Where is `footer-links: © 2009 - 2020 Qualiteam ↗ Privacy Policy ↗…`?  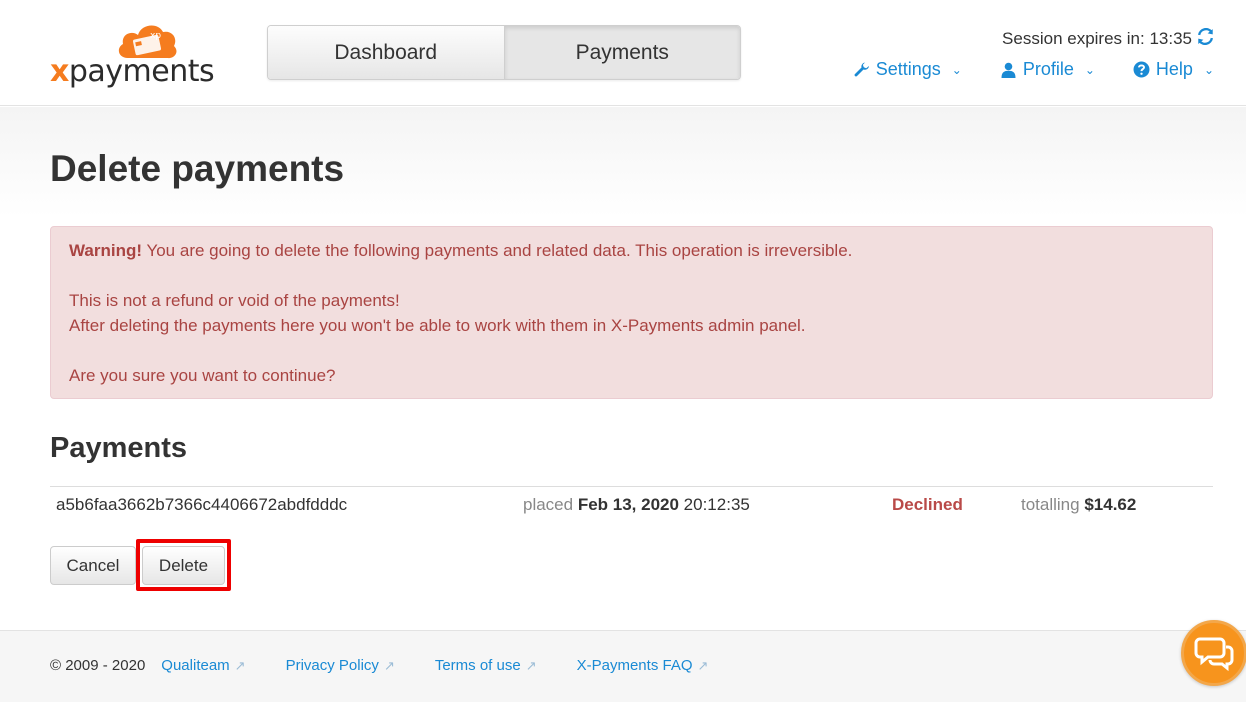 footer-links: © 2009 - 2020 Qualiteam ↗ Privacy Policy ↗… is located at coordinates (399, 665).